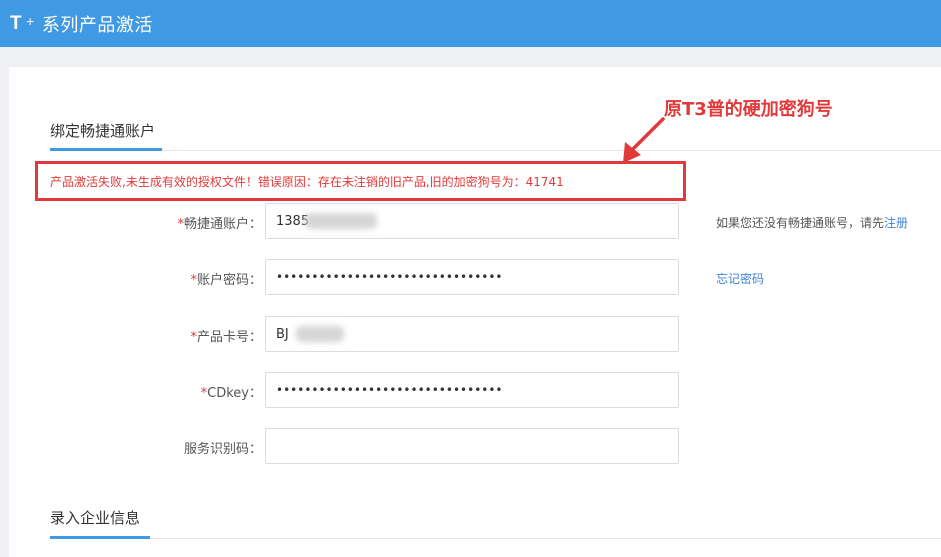  Describe the element at coordinates (226, 337) in the screenshot. I see `product-card-label: *产品卡号：` at that location.